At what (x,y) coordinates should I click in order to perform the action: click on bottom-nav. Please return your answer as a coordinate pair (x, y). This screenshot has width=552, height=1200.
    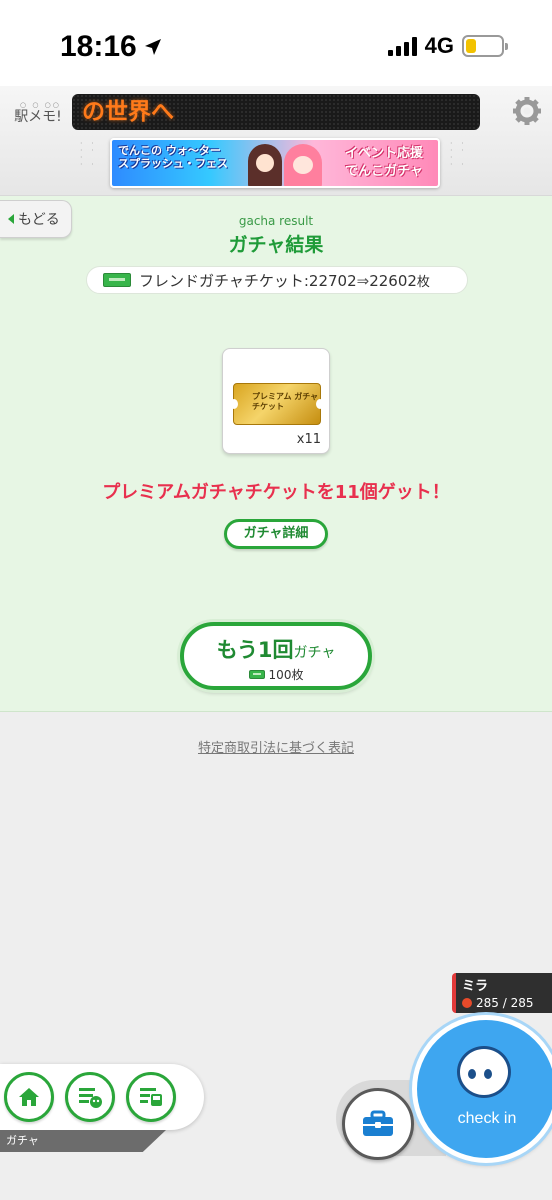
    Looking at the image, I should click on (102, 1097).